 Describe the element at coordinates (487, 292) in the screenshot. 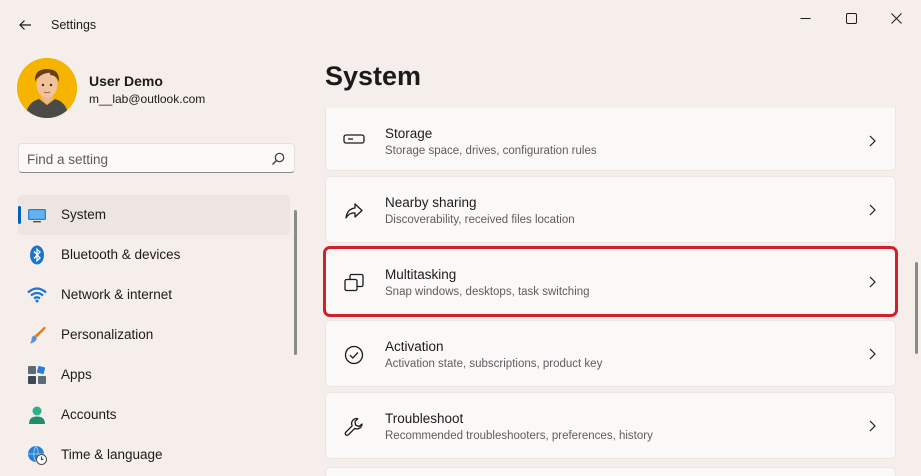

I see `card-subtitle: Snap windows, desktops, task switching` at that location.